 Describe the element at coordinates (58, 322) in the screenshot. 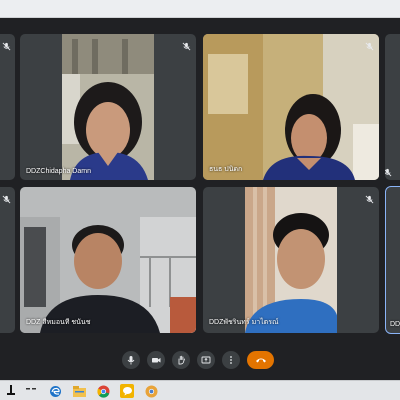

I see `participant-name: DDZ สีหมอนที ชนันช` at that location.